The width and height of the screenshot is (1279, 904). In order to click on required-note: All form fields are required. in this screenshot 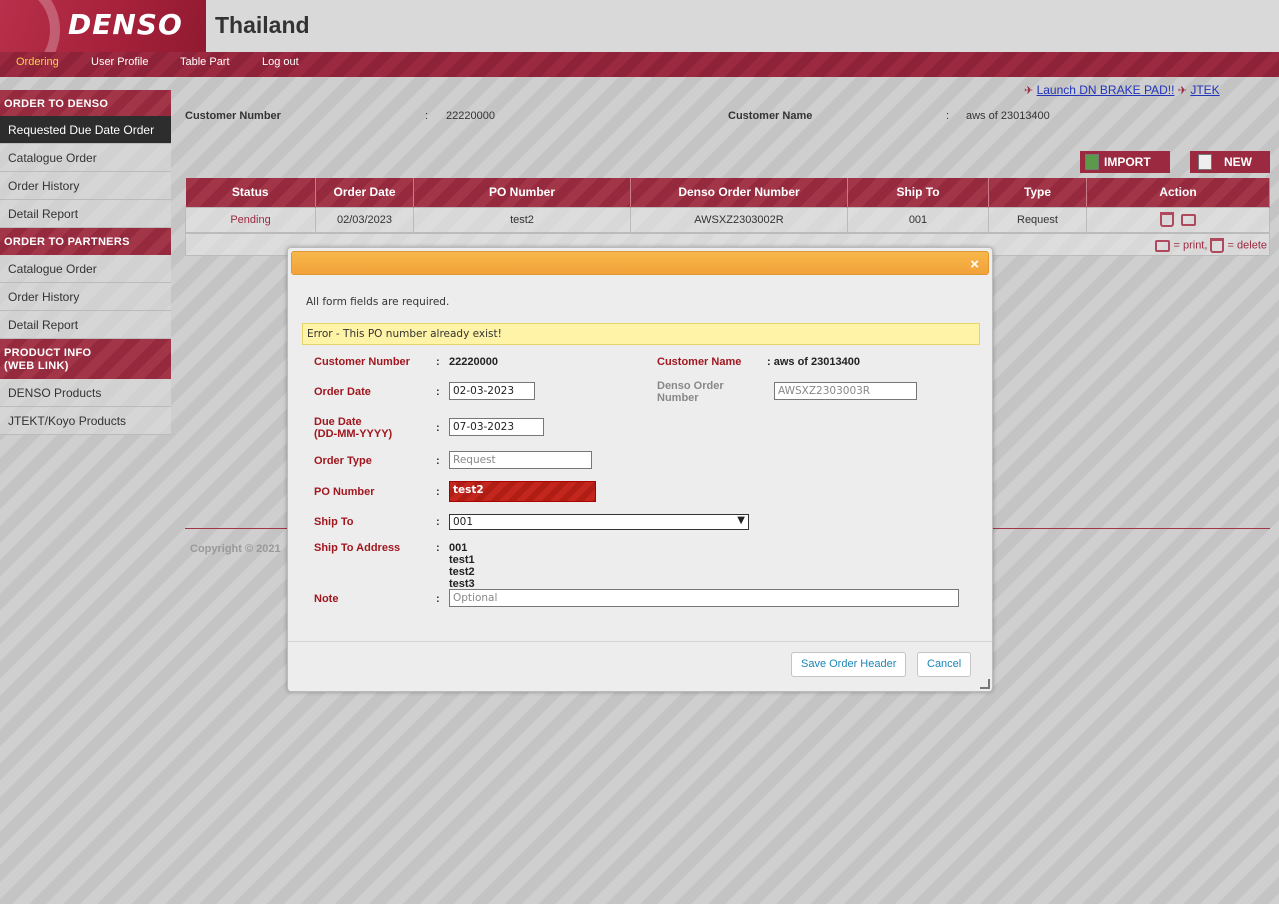, I will do `click(378, 302)`.